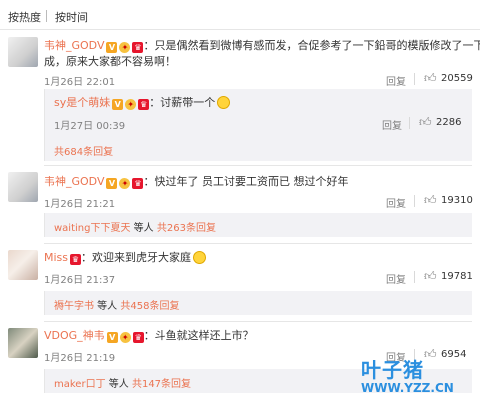  I want to click on comment-body: ：欢迎来到虎牙大家庭, so click(136, 257).